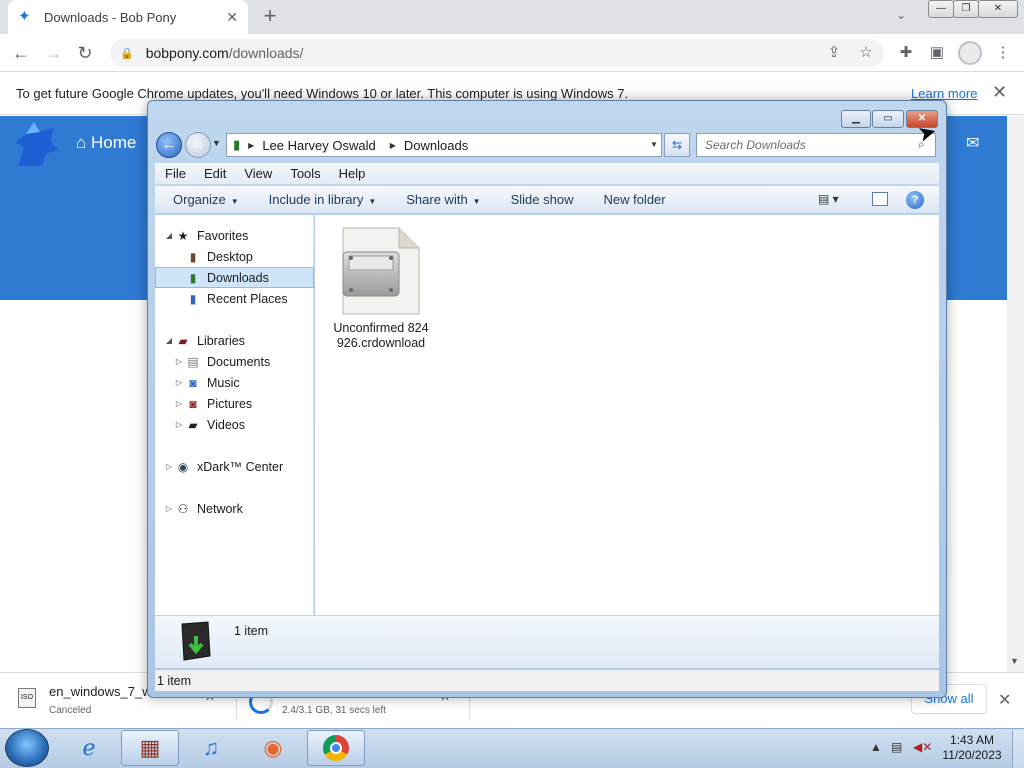  I want to click on menu-edit: Edit, so click(215, 173).